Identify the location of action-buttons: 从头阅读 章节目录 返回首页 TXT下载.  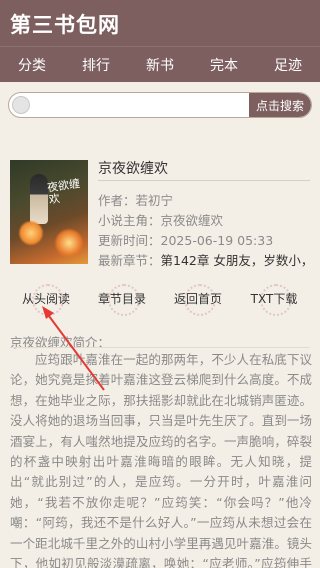
(160, 299).